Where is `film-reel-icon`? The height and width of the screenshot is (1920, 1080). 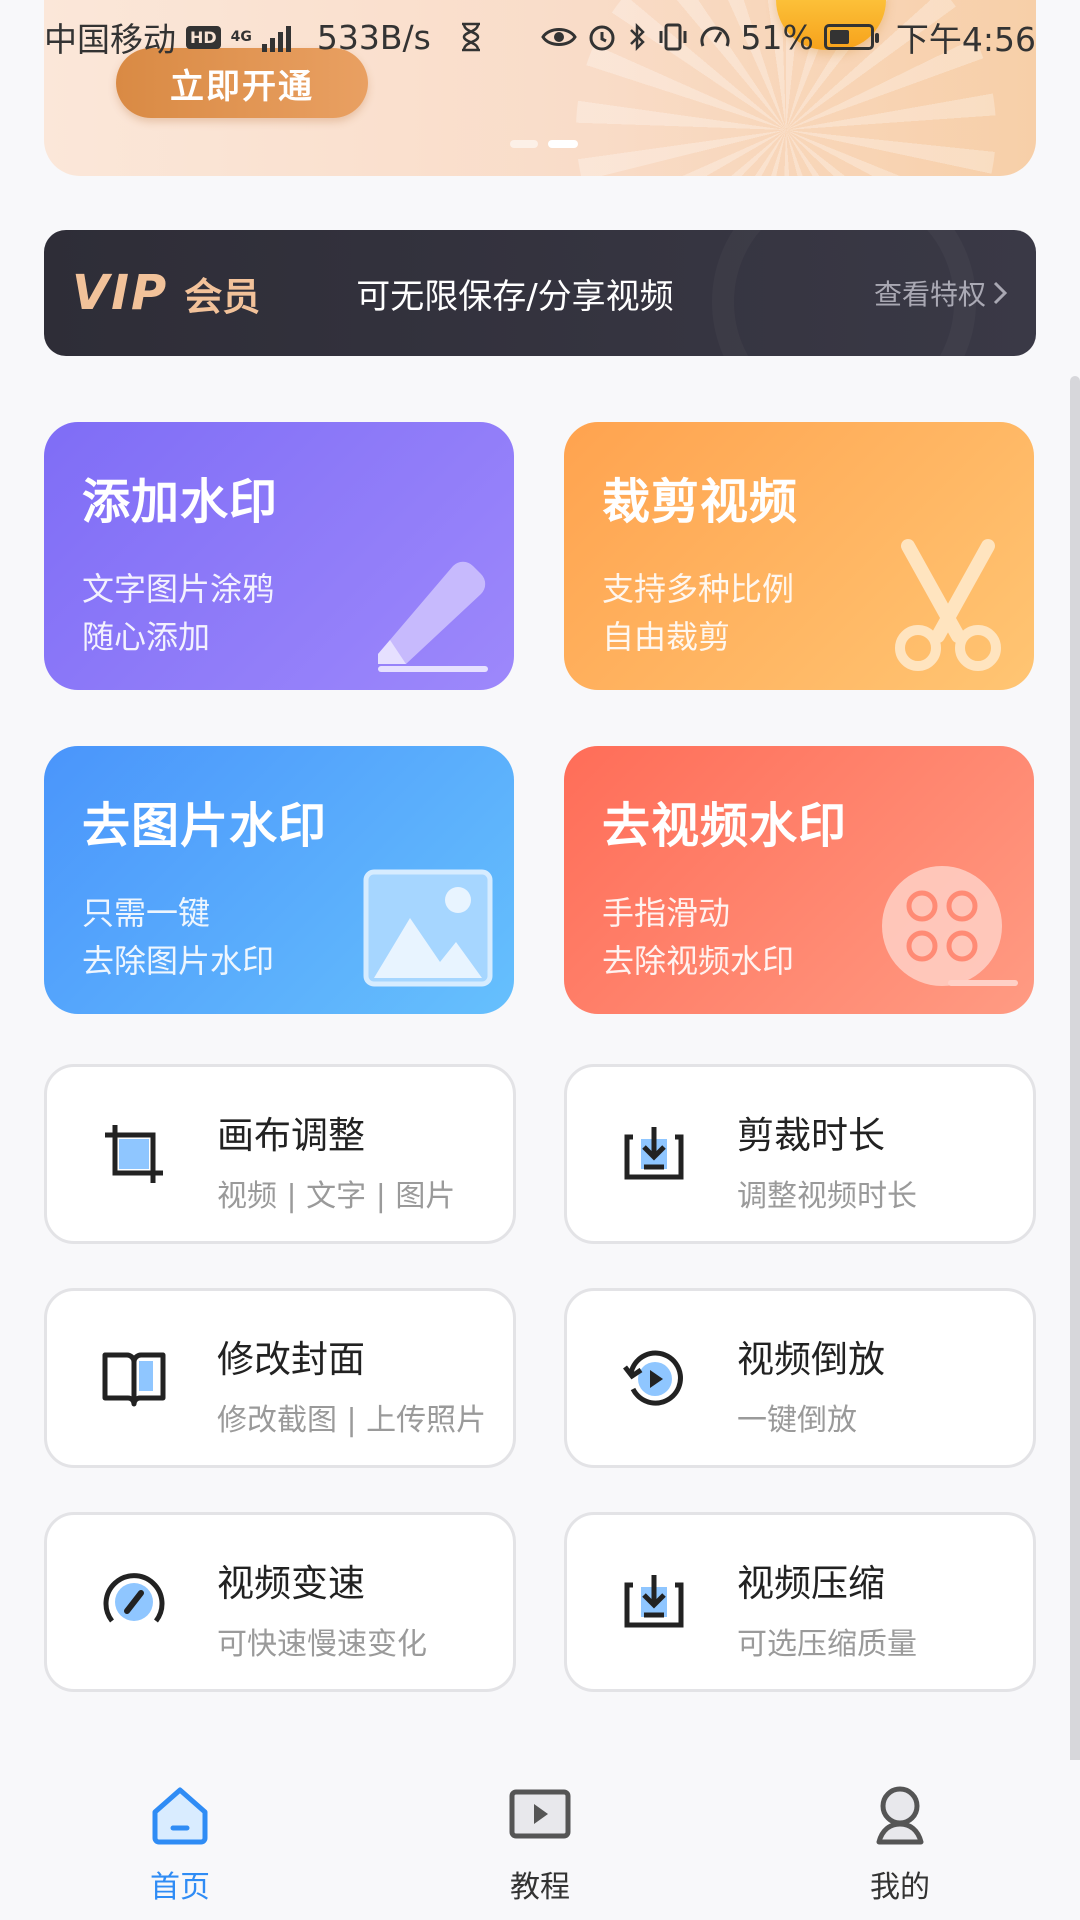
film-reel-icon is located at coordinates (950, 926).